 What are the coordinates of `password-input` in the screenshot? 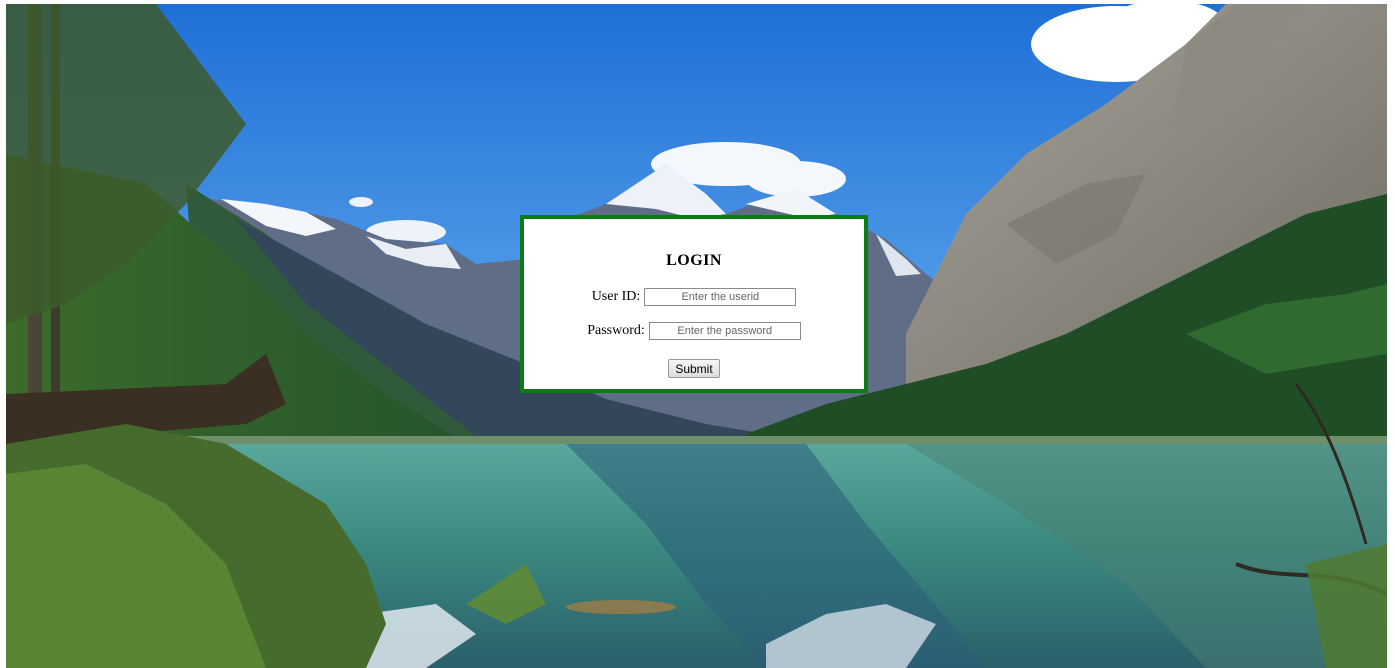 It's located at (724, 331).